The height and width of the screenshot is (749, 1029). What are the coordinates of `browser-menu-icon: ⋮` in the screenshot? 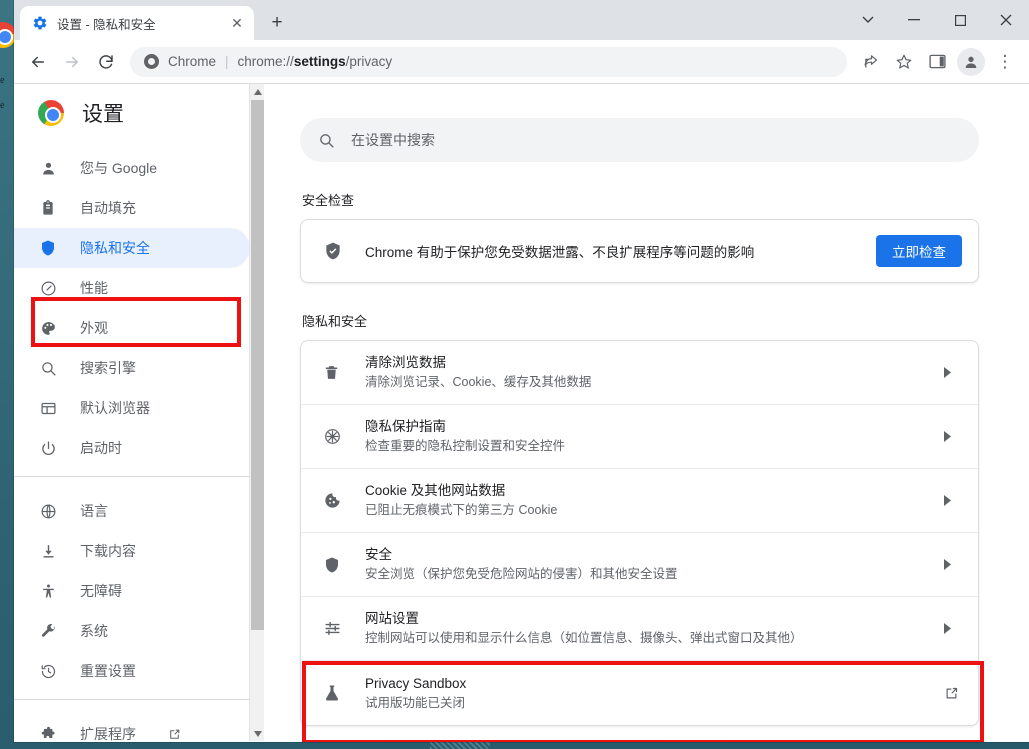 It's located at (1005, 62).